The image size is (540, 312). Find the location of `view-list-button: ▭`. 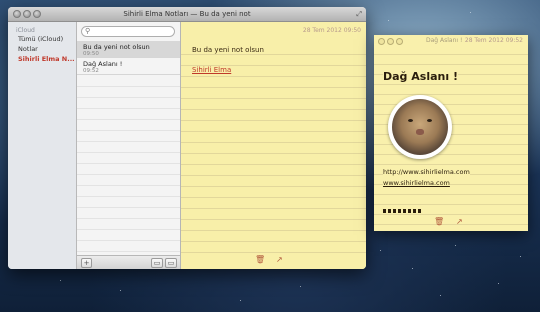

view-list-button: ▭ is located at coordinates (157, 263).